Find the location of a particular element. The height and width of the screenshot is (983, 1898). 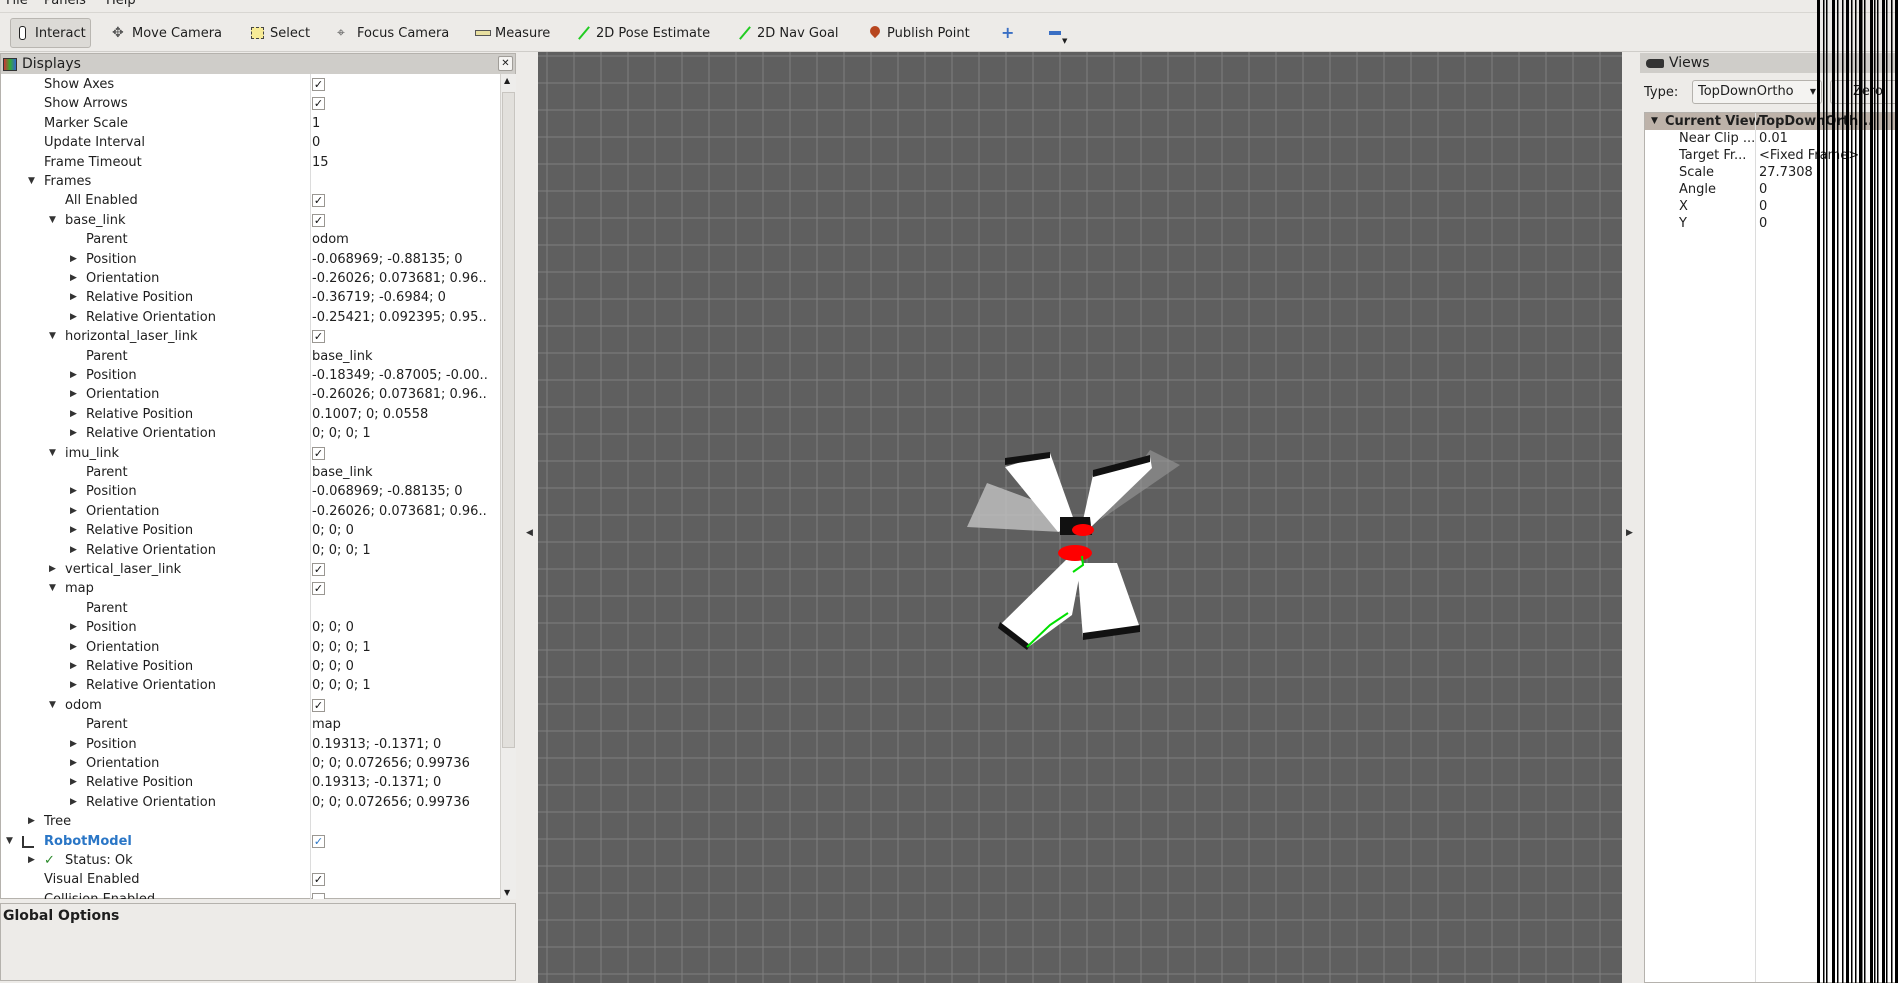

move-camera-tool-button: ✥ Move Camera is located at coordinates (167, 33).